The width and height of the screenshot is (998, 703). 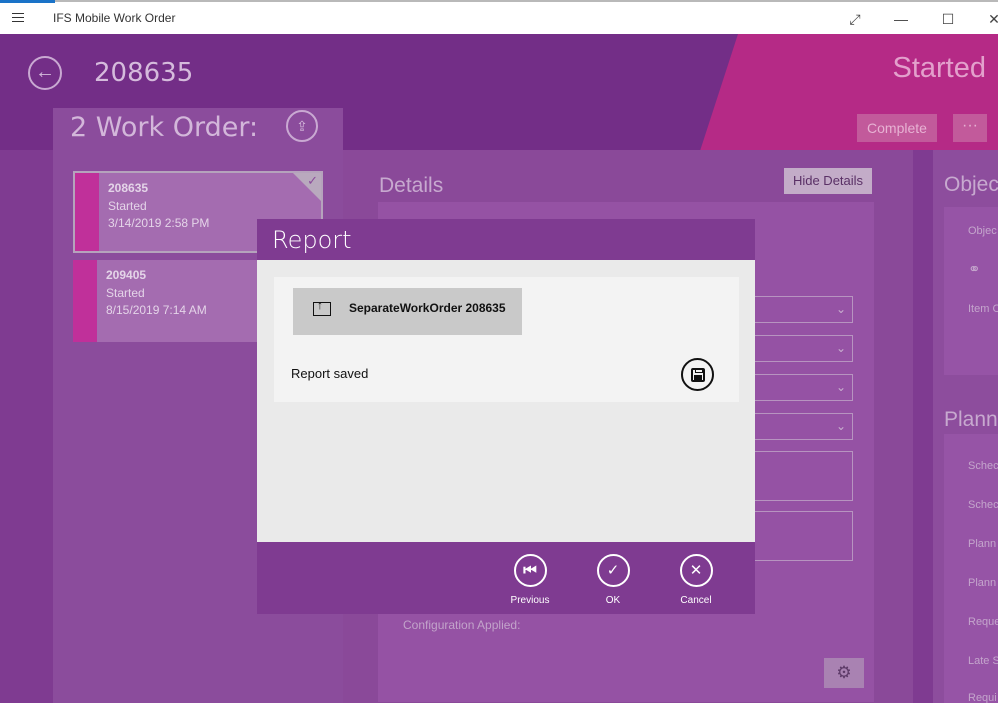 What do you see at coordinates (897, 128) in the screenshot?
I see `complete-button: Complete` at bounding box center [897, 128].